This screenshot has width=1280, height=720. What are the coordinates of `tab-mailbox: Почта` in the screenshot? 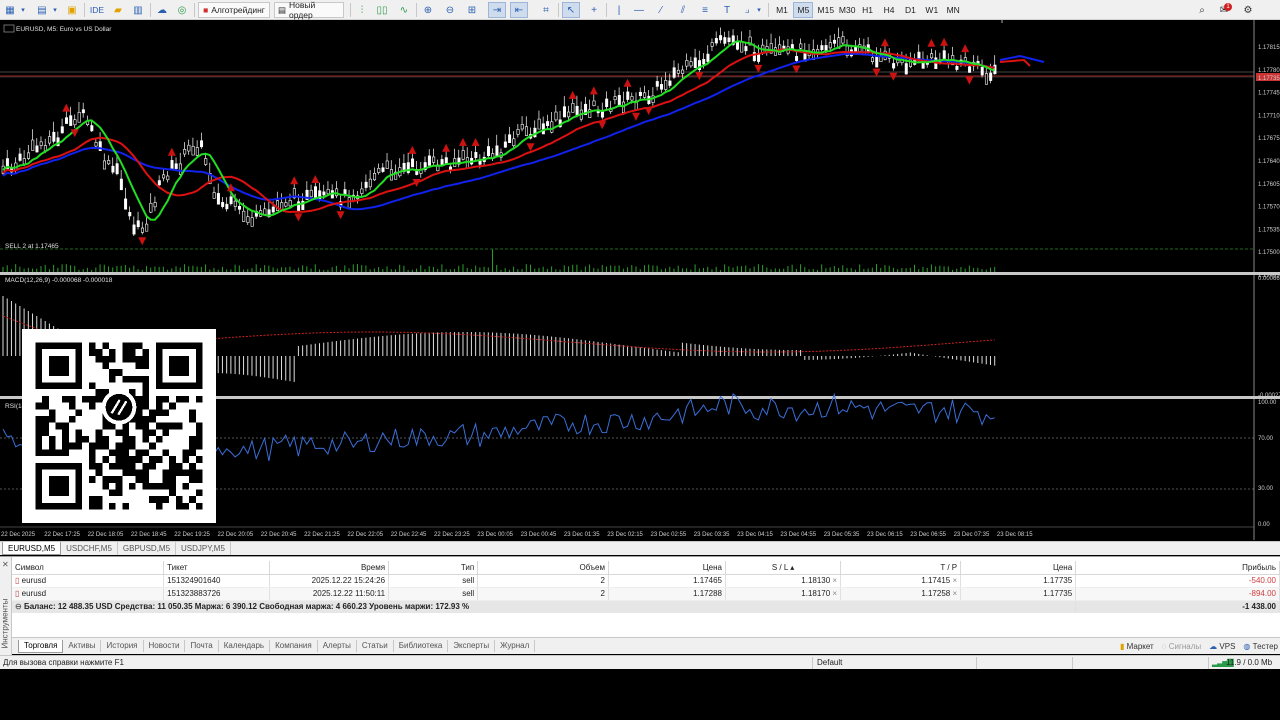 It's located at (202, 646).